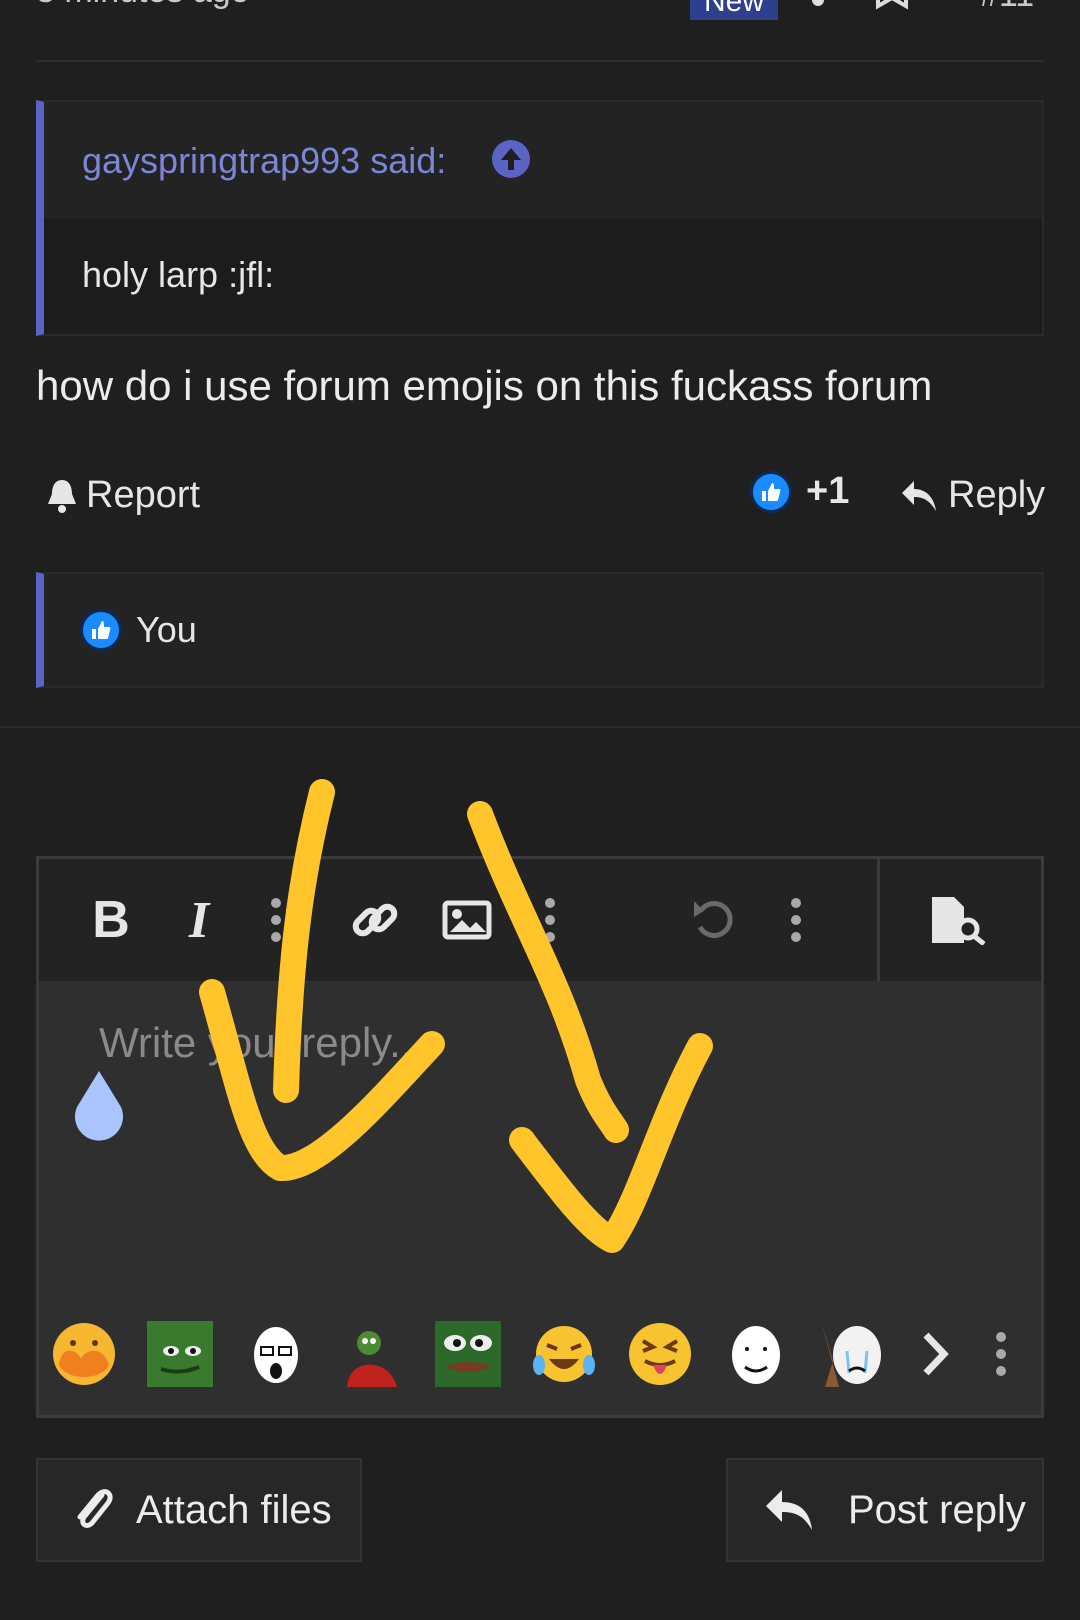  I want to click on quote-author-link: gayspringtrap993 said:, so click(264, 161).